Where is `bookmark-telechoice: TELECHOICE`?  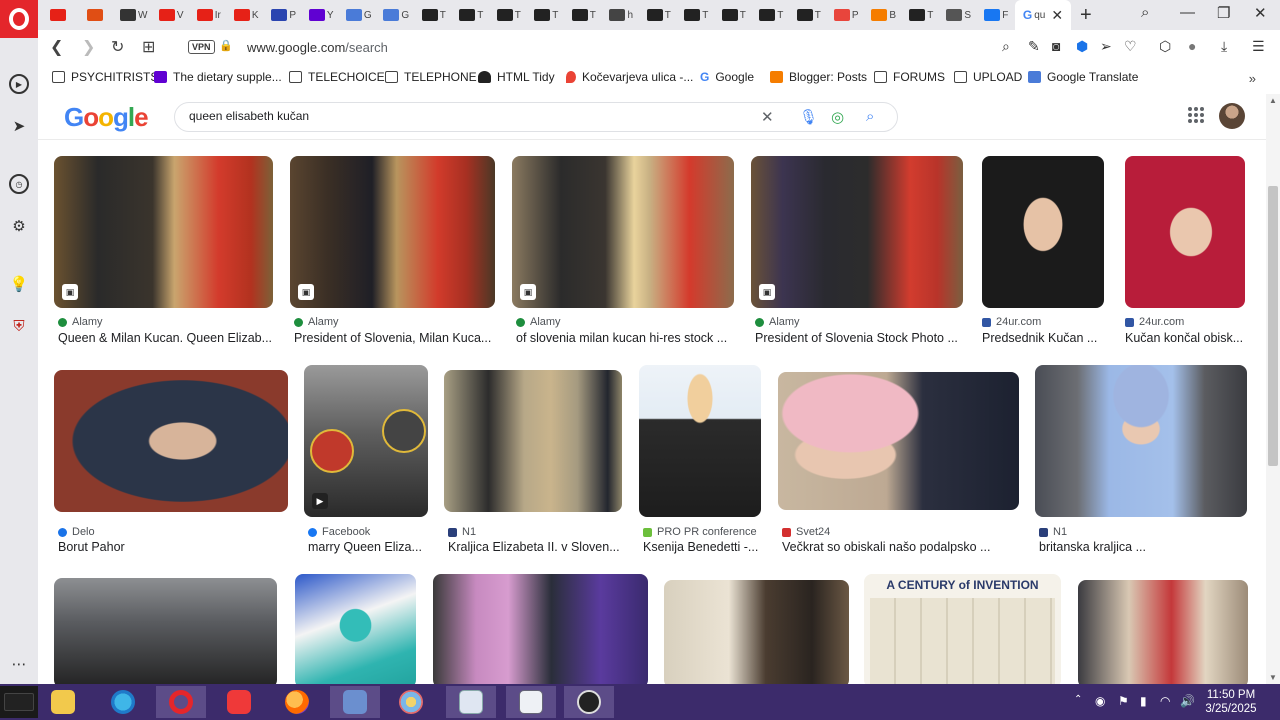
bookmark-telechoice: TELECHOICE is located at coordinates (337, 77).